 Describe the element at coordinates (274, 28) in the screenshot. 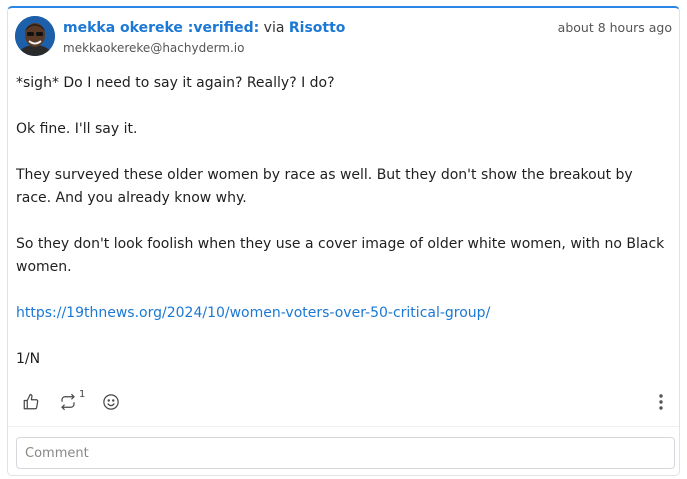

I see `via-label: via` at that location.